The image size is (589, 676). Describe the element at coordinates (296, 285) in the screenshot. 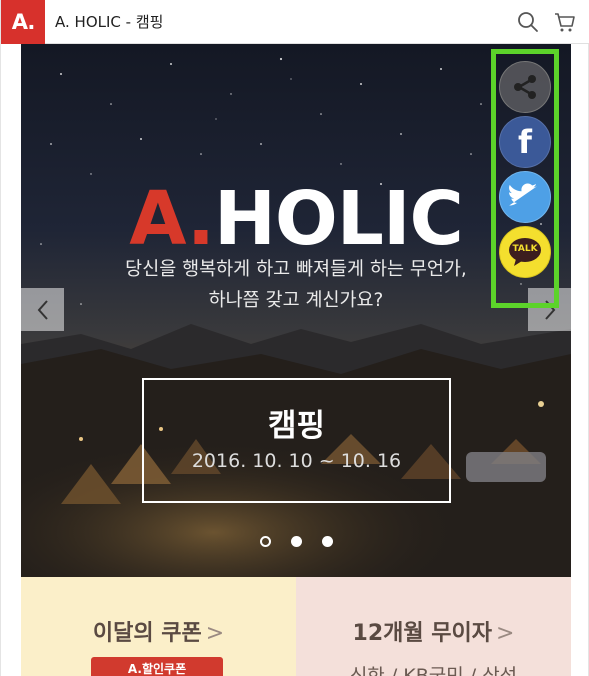

I see `banner-tagline: 당신을 행복하게 하고 빠져들게 하는 무언가, 하나쯤 갖고 계신가요?` at that location.